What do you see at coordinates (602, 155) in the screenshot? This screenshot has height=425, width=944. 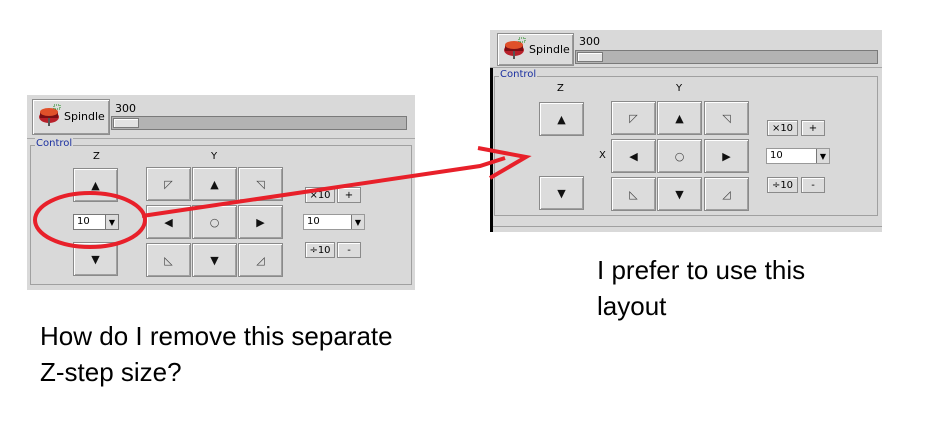 I see `axis-label-x: X` at bounding box center [602, 155].